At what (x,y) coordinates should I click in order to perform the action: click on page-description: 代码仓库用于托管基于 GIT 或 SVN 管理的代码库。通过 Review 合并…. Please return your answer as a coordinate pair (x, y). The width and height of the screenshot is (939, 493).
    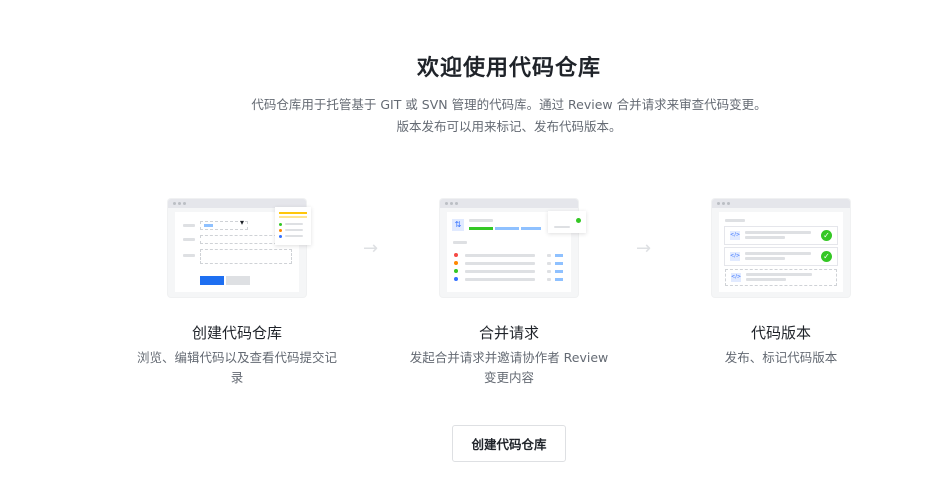
    Looking at the image, I should click on (469, 116).